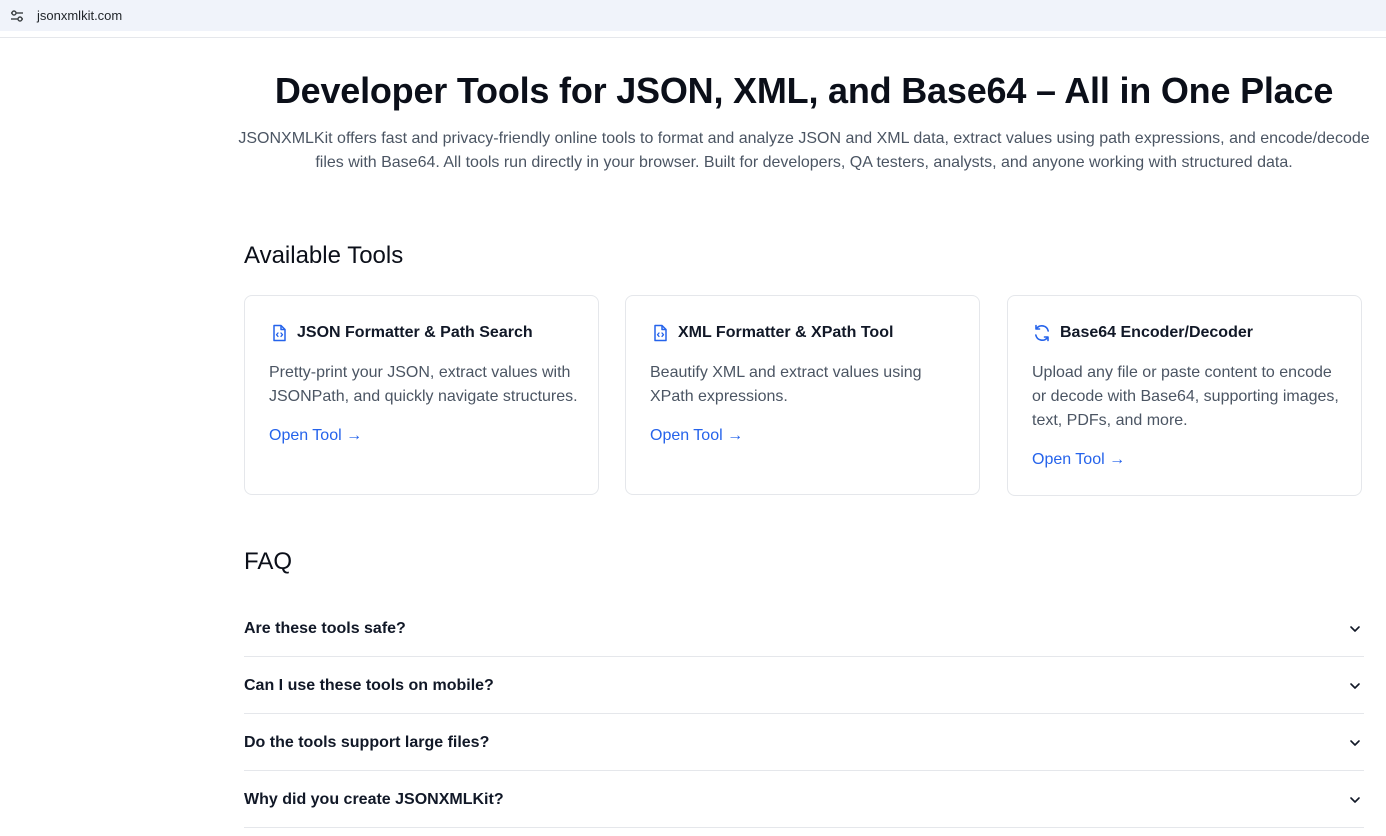 This screenshot has width=1386, height=836. What do you see at coordinates (17, 16) in the screenshot?
I see `tune-icon` at bounding box center [17, 16].